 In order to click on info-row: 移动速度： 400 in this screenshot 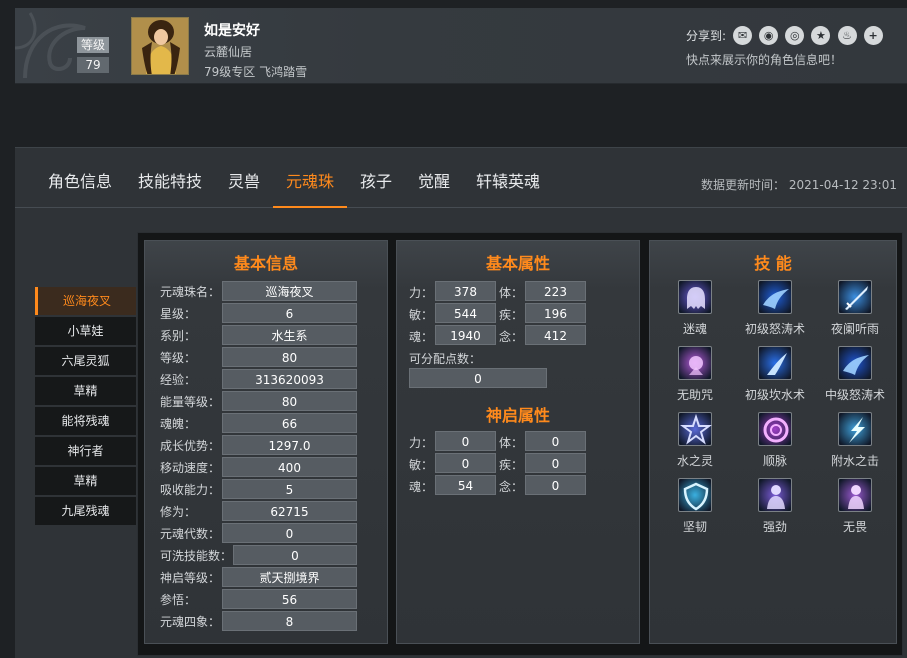, I will do `click(267, 467)`.